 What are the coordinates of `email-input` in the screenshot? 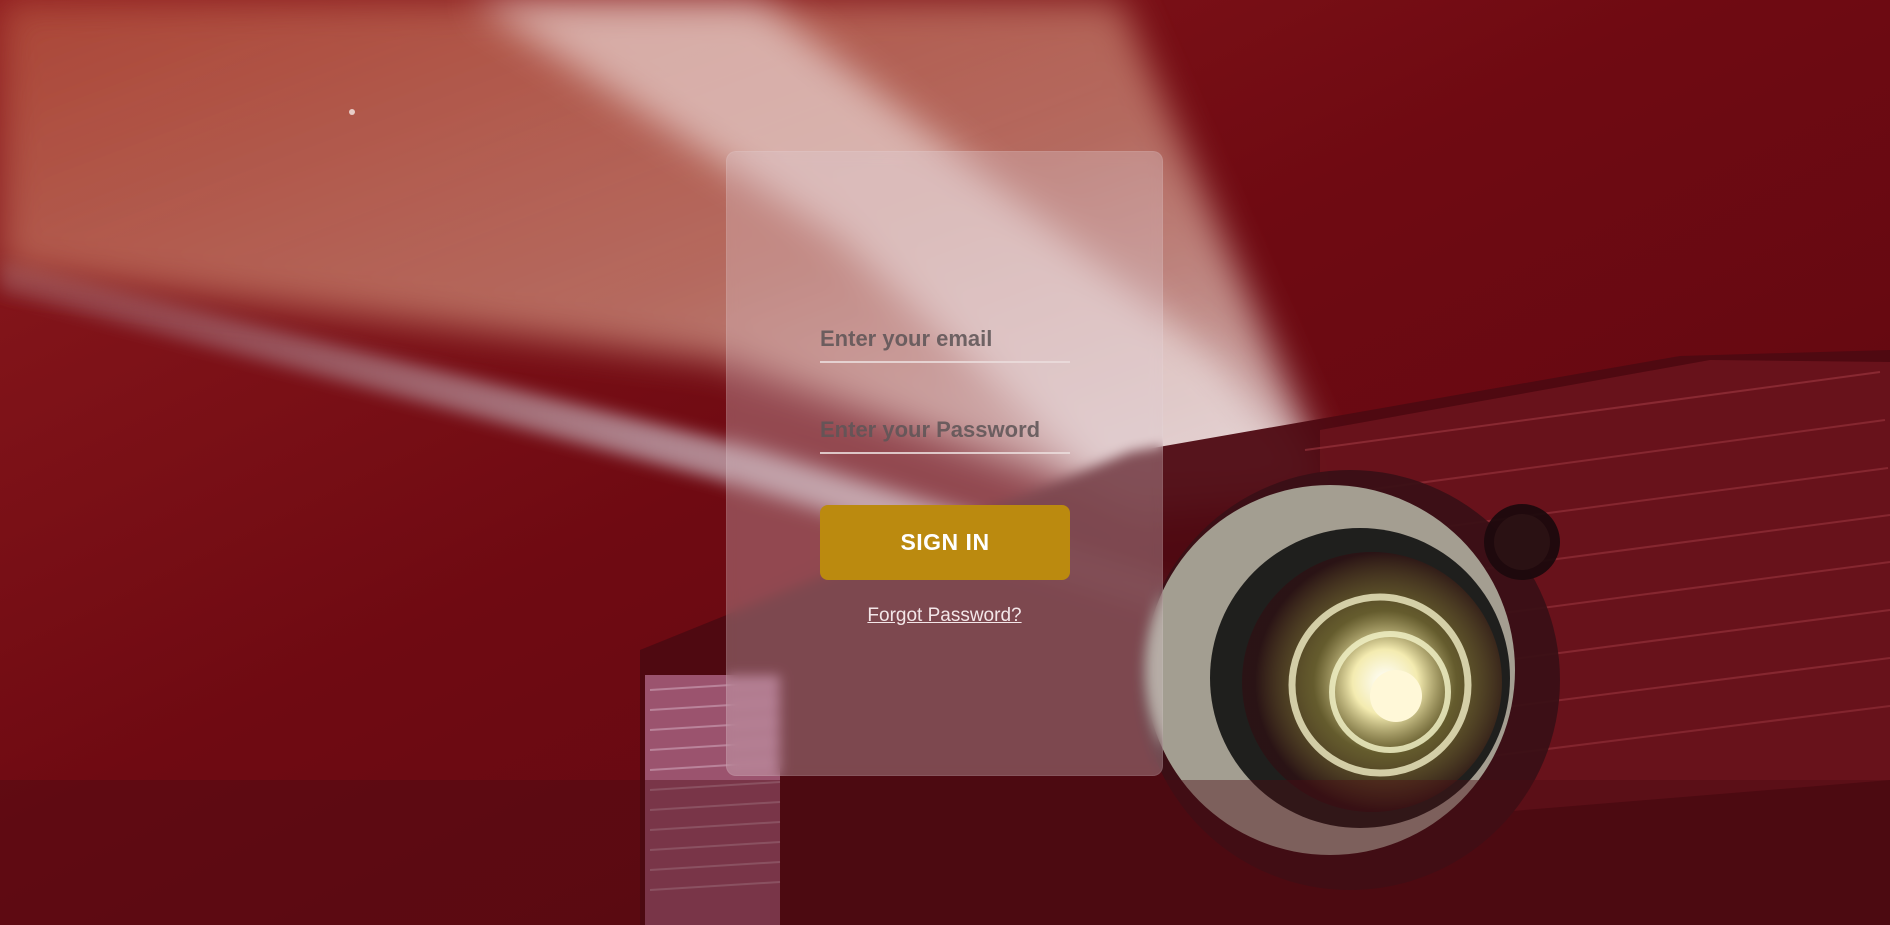 It's located at (945, 339).